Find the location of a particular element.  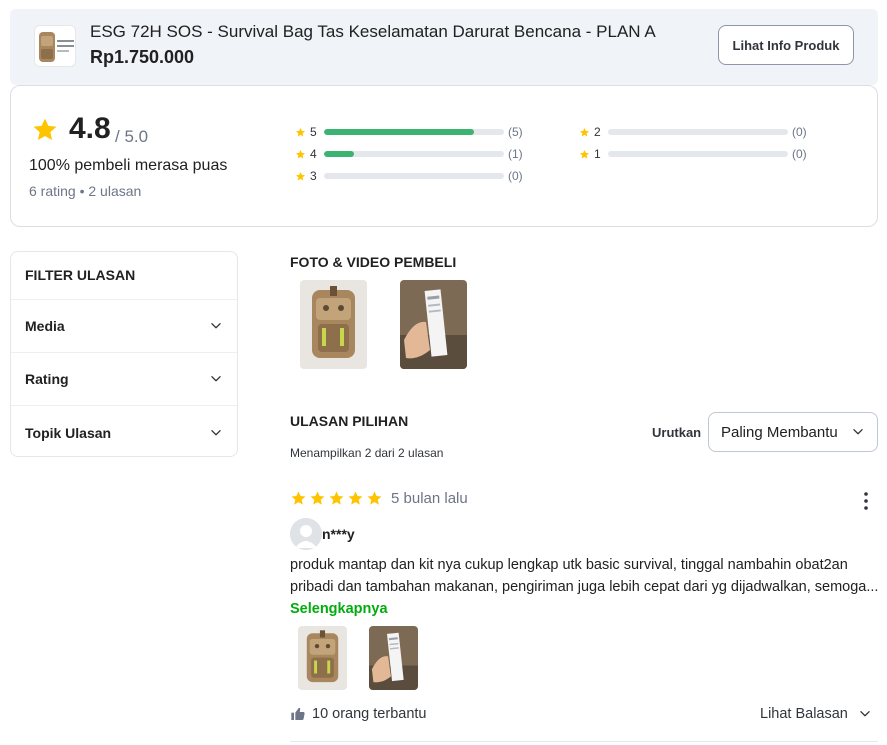

rating-bar-stars: 5 is located at coordinates (313, 132).